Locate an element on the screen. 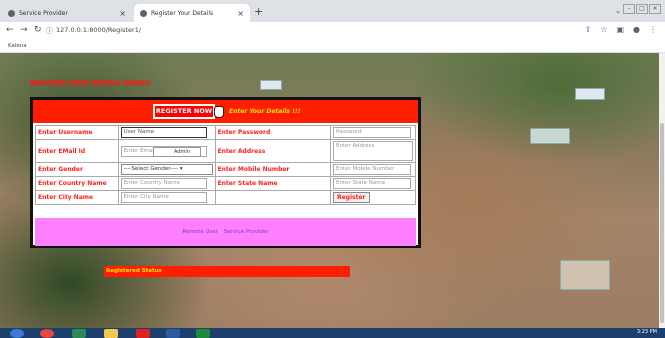 The width and height of the screenshot is (665, 338). mobile-input: Enter Mobile Number is located at coordinates (371, 169).